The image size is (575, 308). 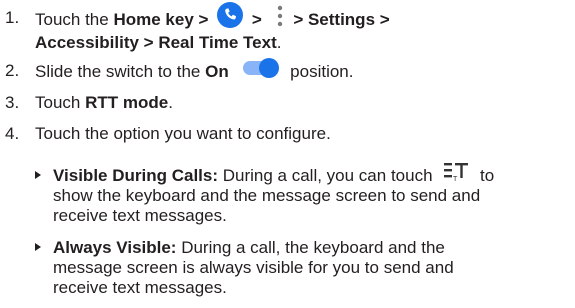 I want to click on svg-text: T, so click(x=455, y=179).